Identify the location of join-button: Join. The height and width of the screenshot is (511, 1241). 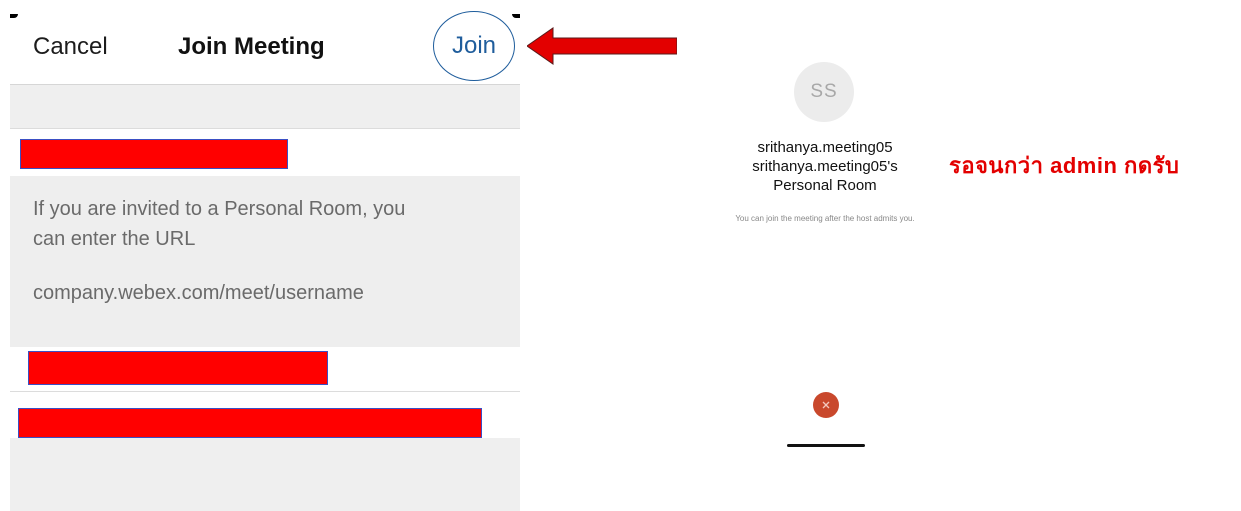
(474, 46).